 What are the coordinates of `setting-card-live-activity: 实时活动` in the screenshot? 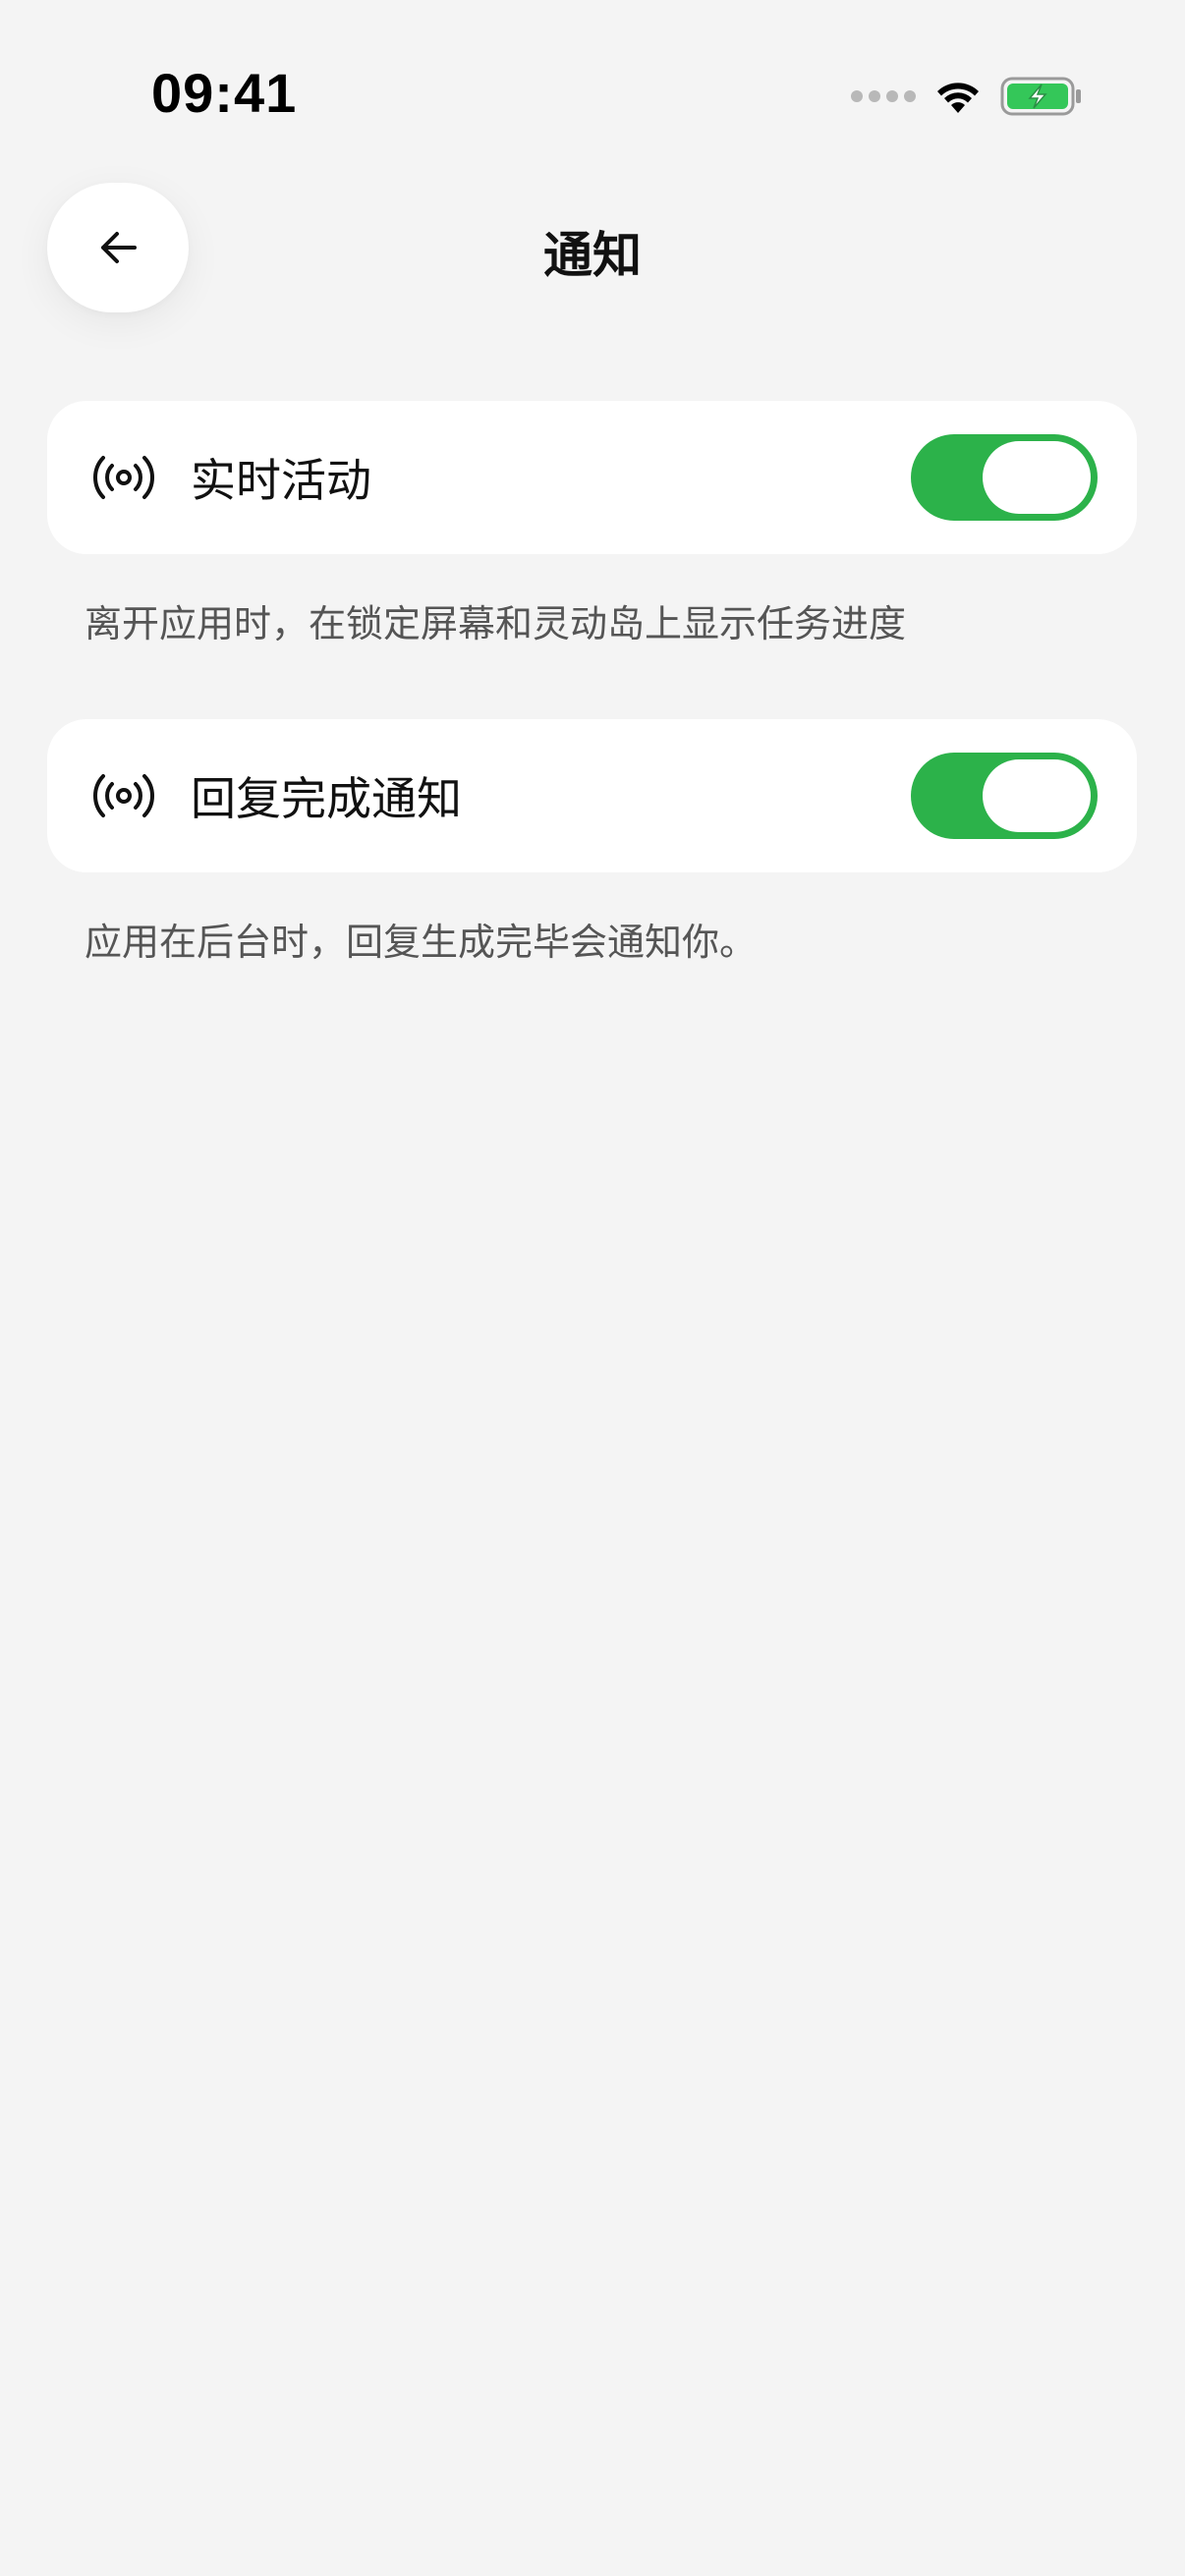 It's located at (592, 477).